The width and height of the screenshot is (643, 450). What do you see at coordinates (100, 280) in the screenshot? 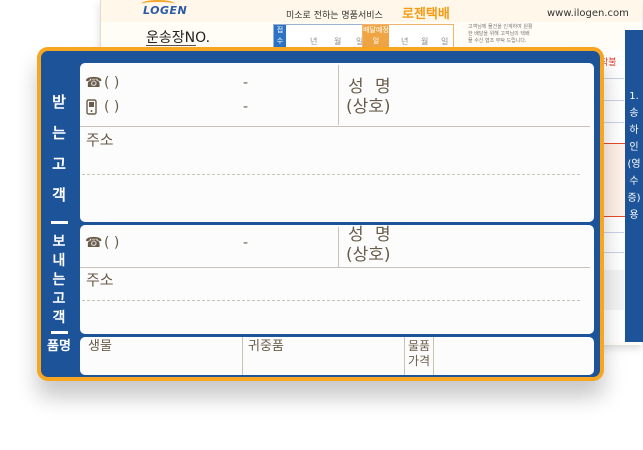
I see `sender-address-label: 주소` at bounding box center [100, 280].